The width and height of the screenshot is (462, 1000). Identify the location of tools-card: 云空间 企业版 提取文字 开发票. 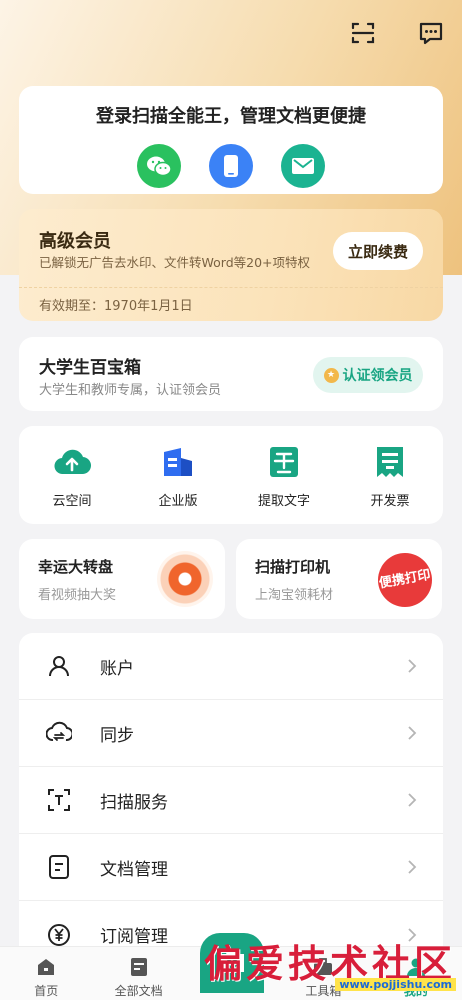
(231, 475).